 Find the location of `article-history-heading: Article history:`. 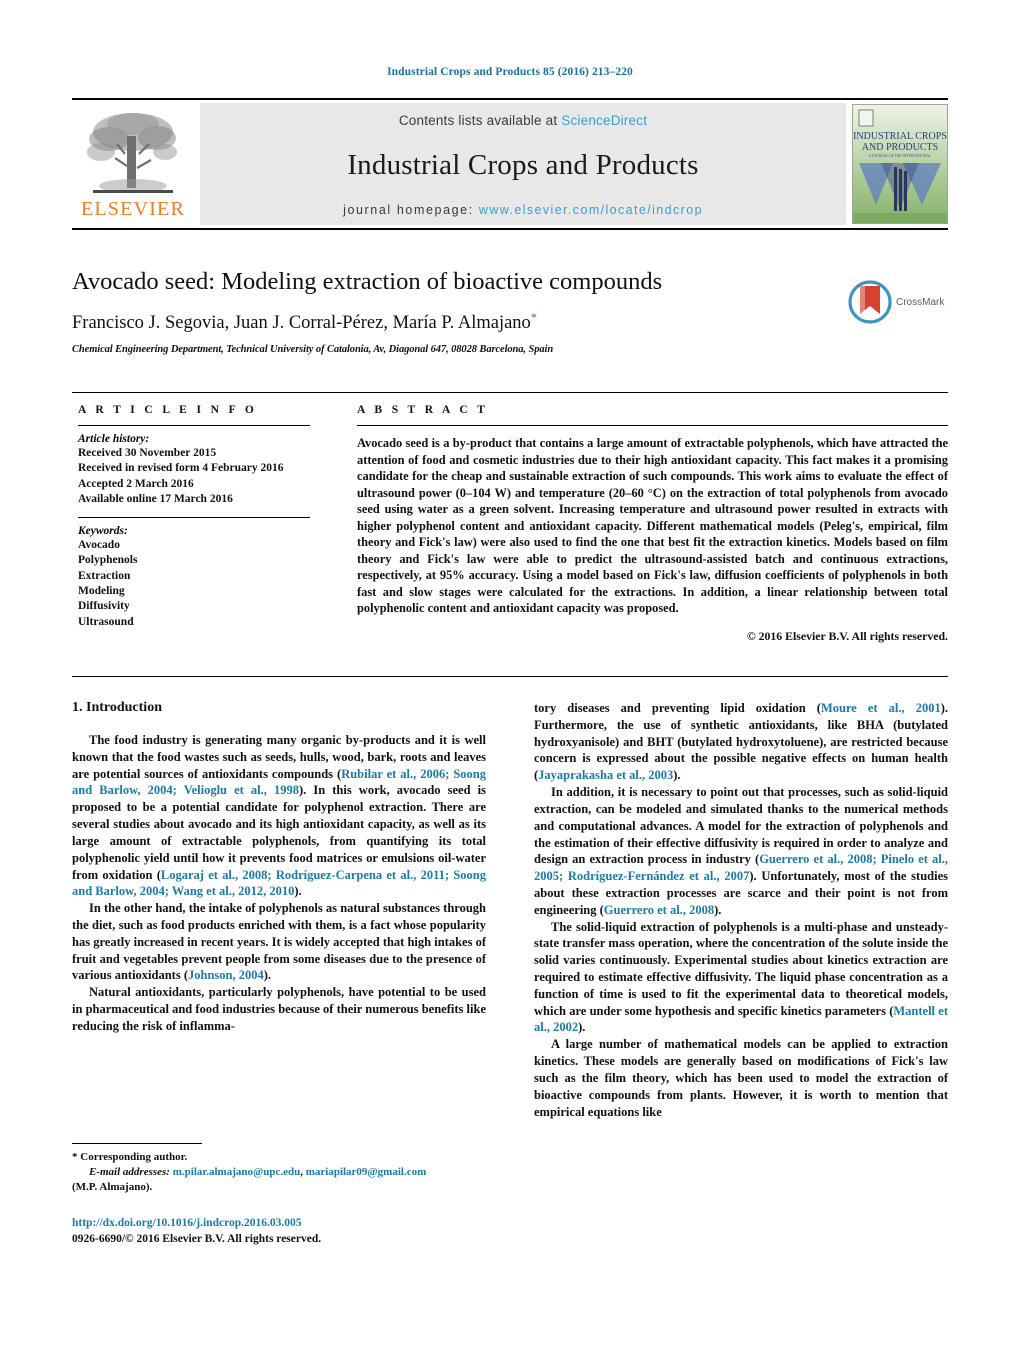

article-history-heading: Article history: is located at coordinates (114, 439).